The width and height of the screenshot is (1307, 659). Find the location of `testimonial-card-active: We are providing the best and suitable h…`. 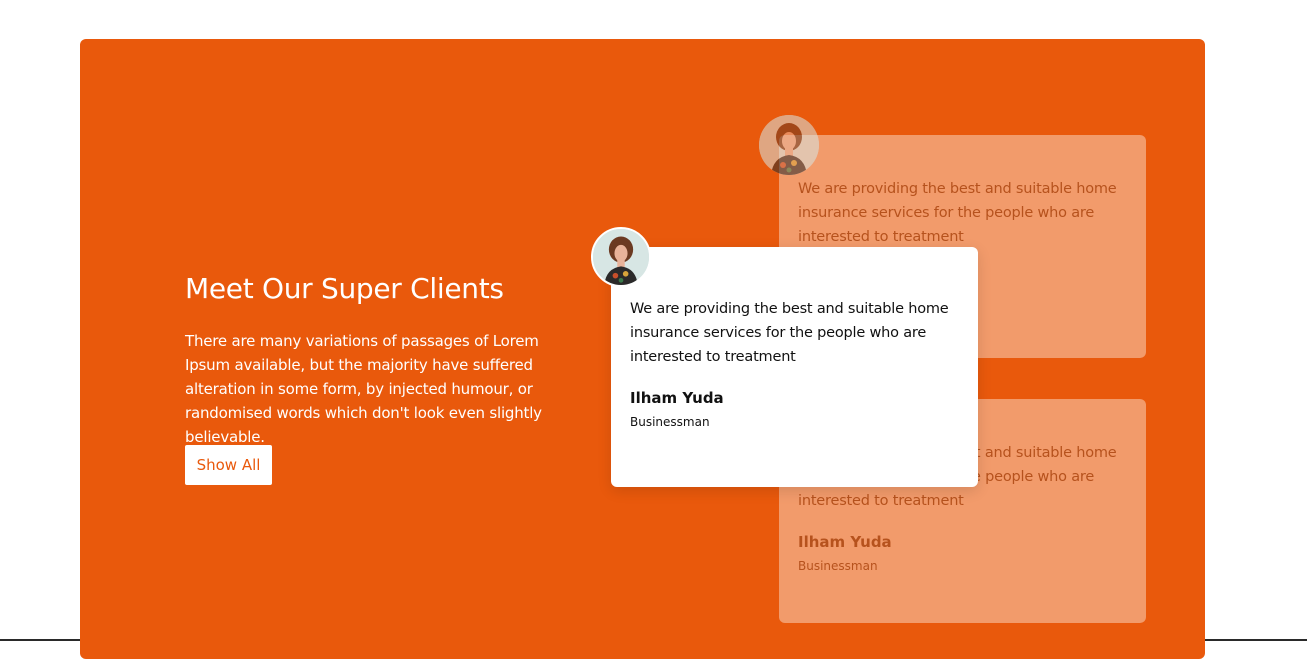

testimonial-card-active: We are providing the best and suitable h… is located at coordinates (794, 367).